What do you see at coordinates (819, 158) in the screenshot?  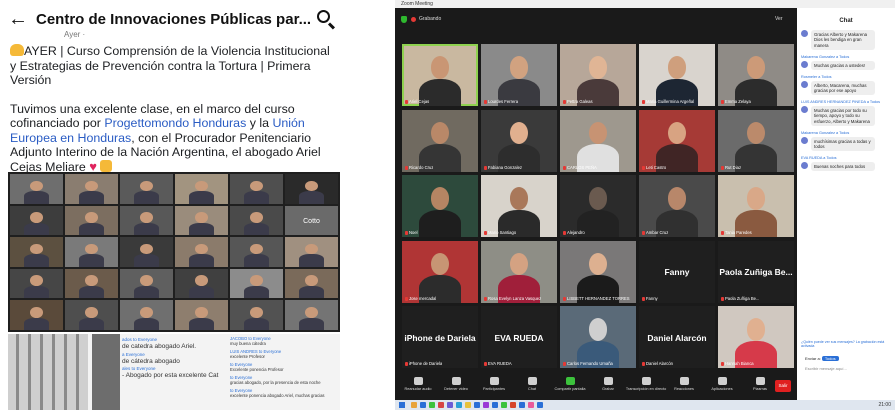 I see `chat-sender: EVA RUEDA a Todos` at bounding box center [819, 158].